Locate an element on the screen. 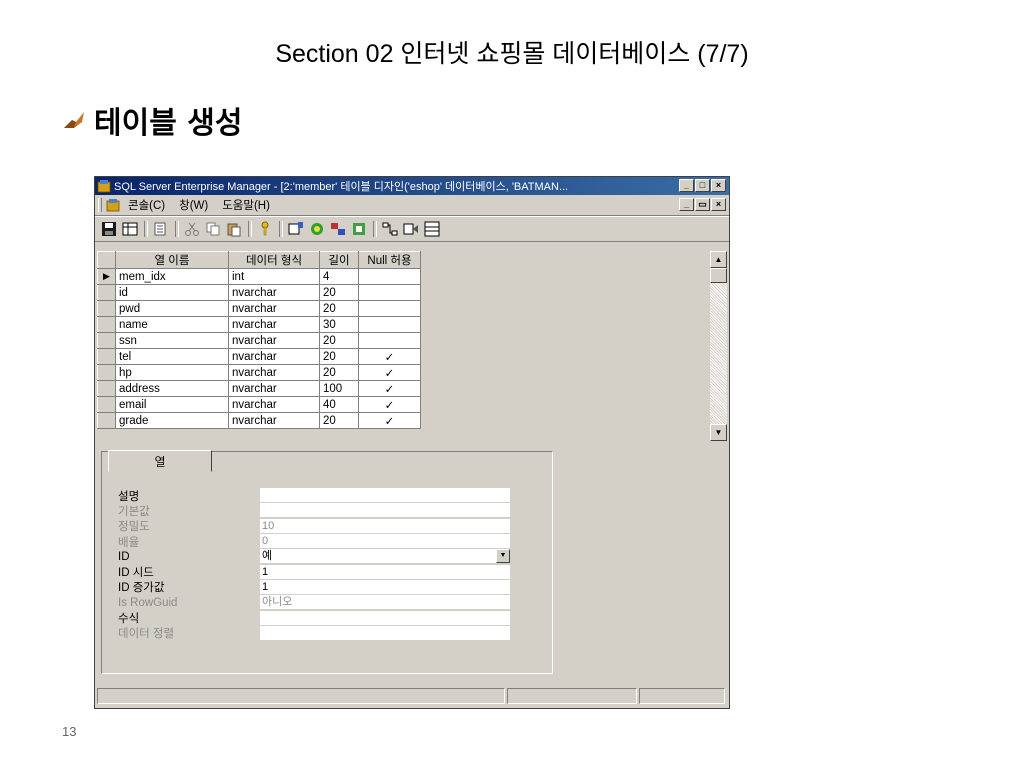  scroll-down-icon: ▼ is located at coordinates (718, 432).